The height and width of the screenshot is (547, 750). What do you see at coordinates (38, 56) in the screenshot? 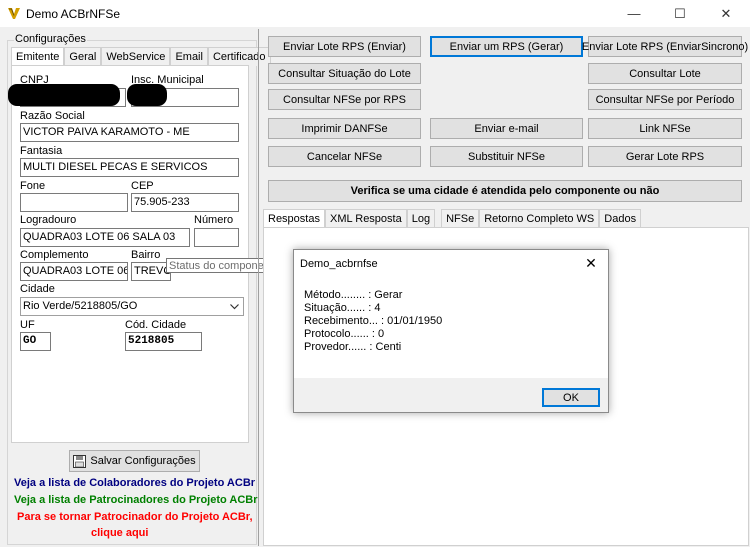
I see `tab-emitente: Emitente` at bounding box center [38, 56].